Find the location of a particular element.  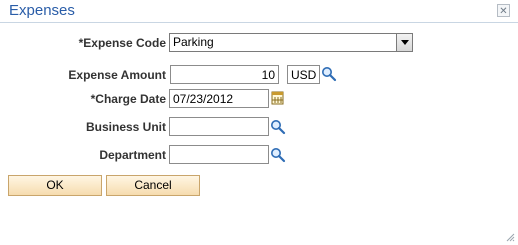

currency-search-icon is located at coordinates (329, 74).